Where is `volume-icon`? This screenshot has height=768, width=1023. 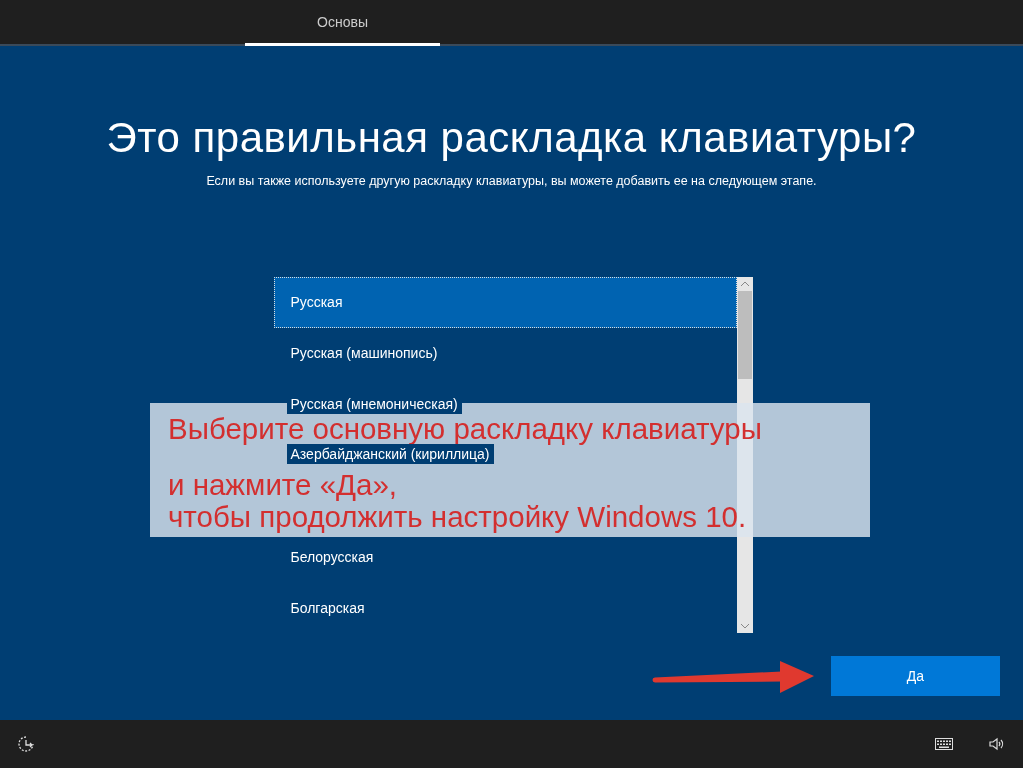
volume-icon is located at coordinates (997, 744).